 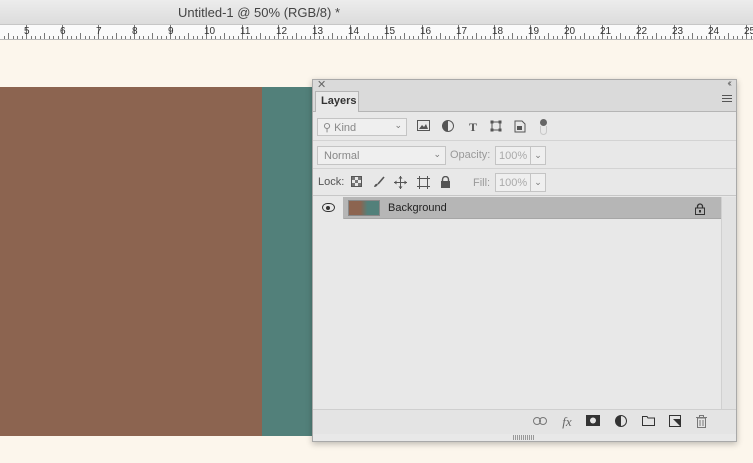 I want to click on opacity-field: 100% ⌄, so click(x=520, y=155).